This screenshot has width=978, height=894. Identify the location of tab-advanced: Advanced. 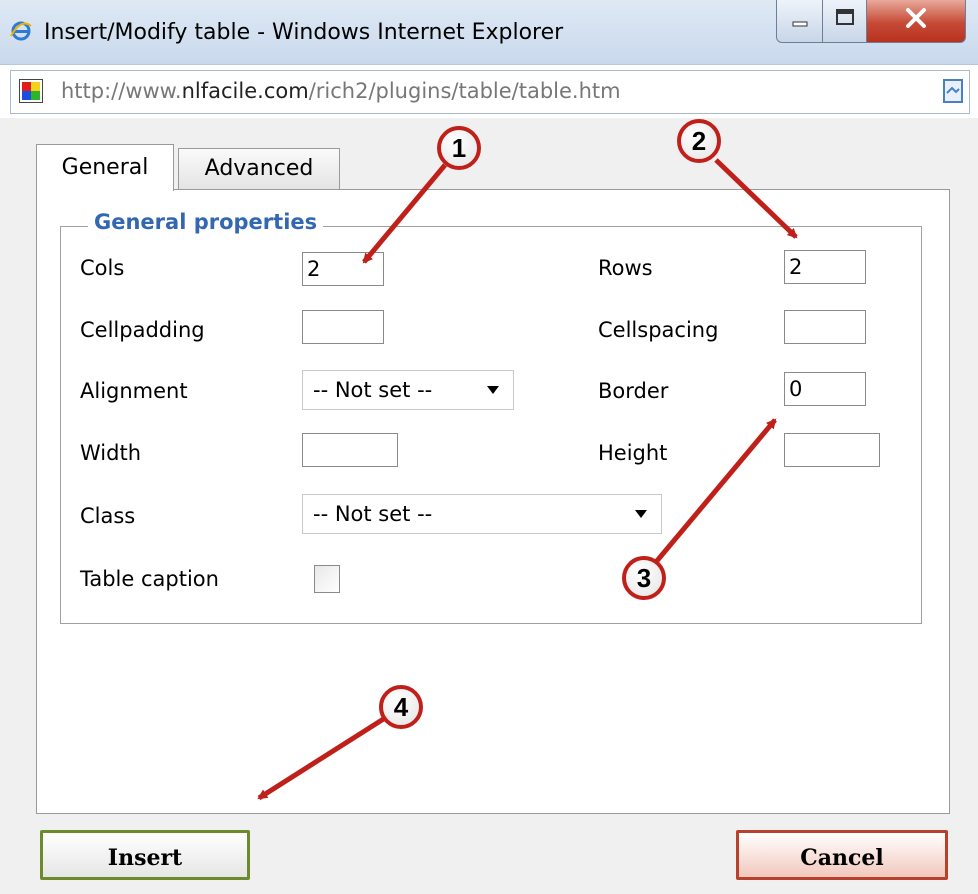
(259, 169).